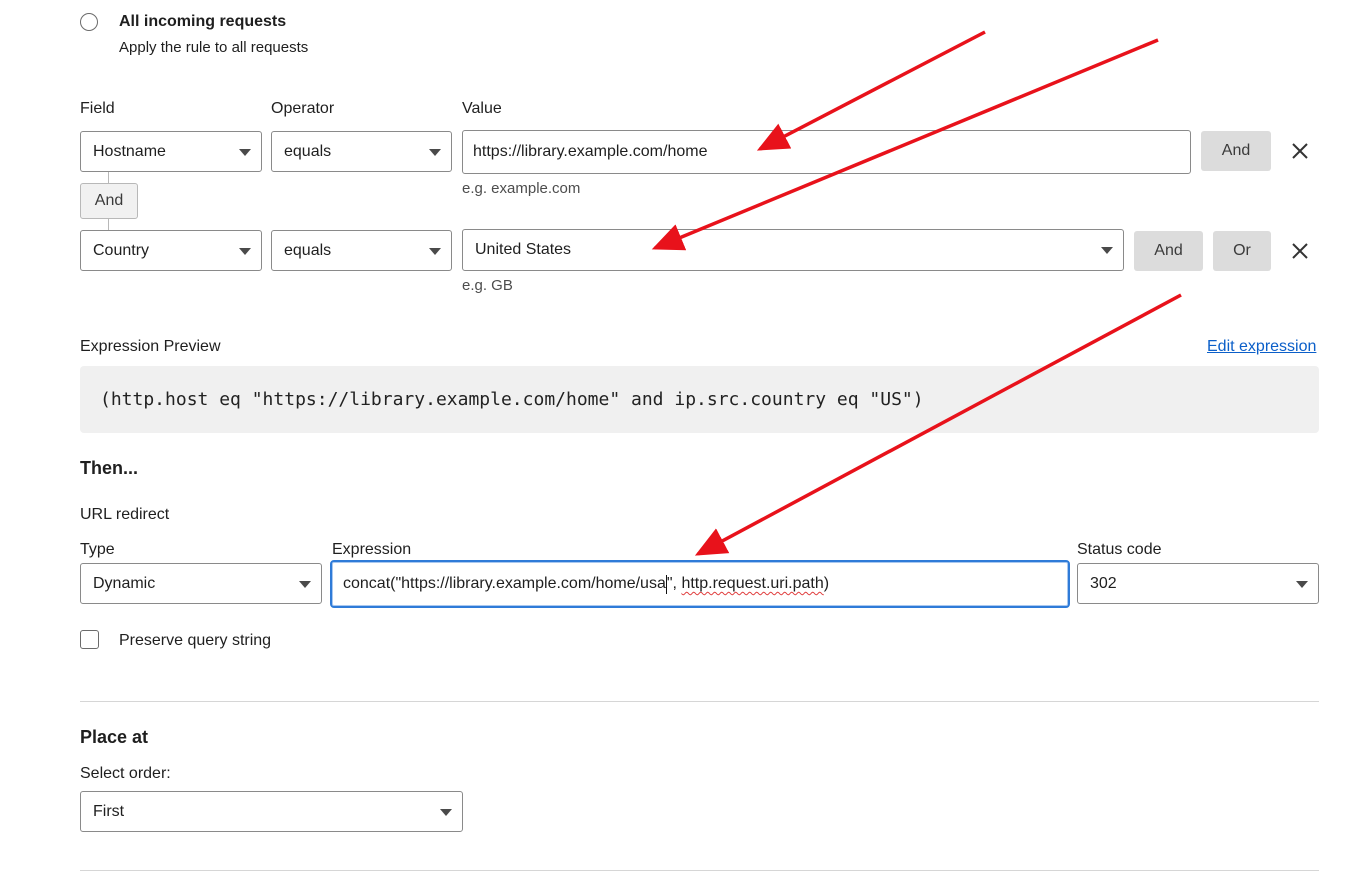 This screenshot has width=1363, height=876. I want to click on expression-text-misspelled: http.request.uri.path, so click(752, 583).